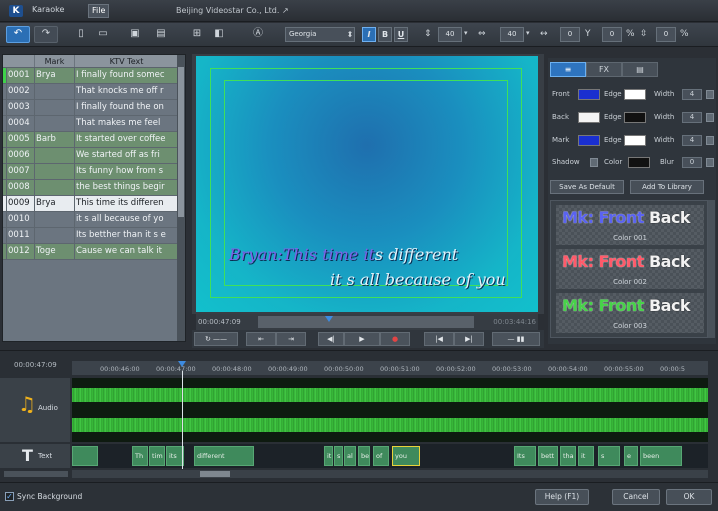 The image size is (718, 511). I want to click on bold-button: B, so click(385, 34).